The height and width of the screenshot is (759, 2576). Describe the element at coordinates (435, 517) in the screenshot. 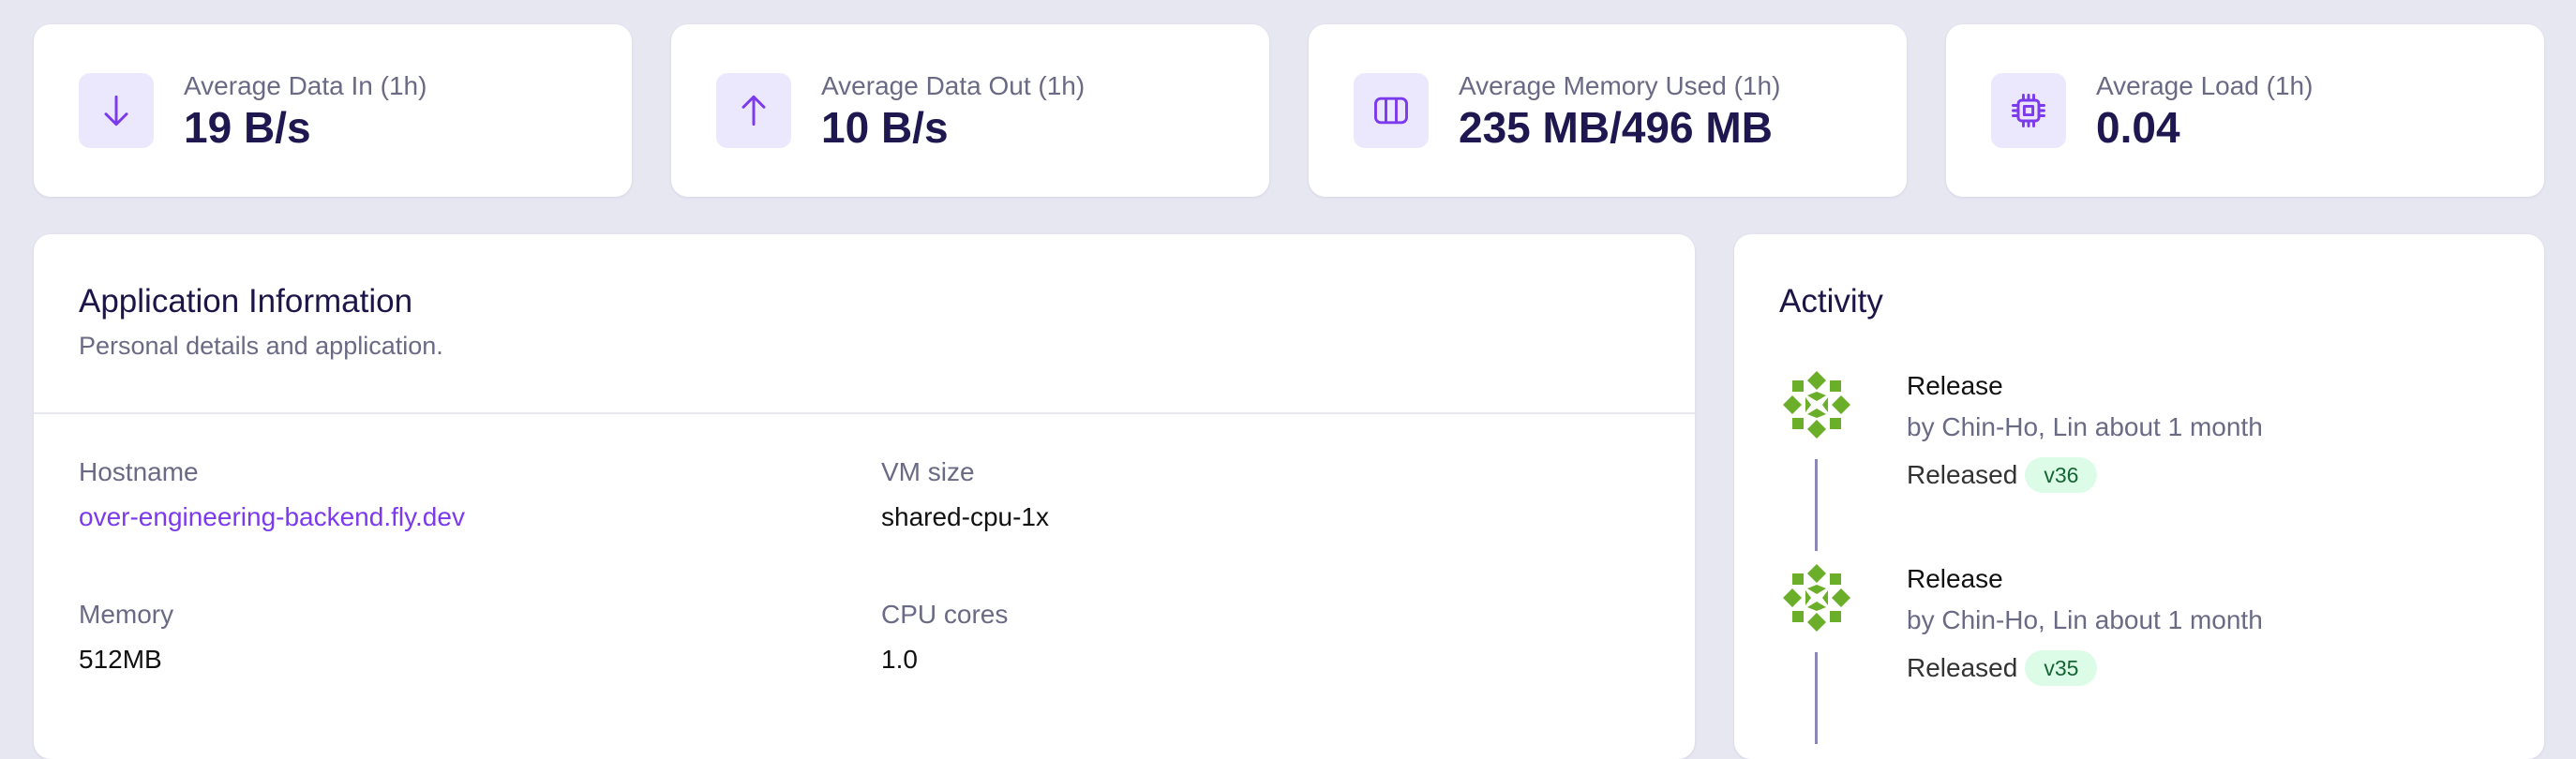

I see `hostname-link: over-engineering-backend.fly.dev` at that location.